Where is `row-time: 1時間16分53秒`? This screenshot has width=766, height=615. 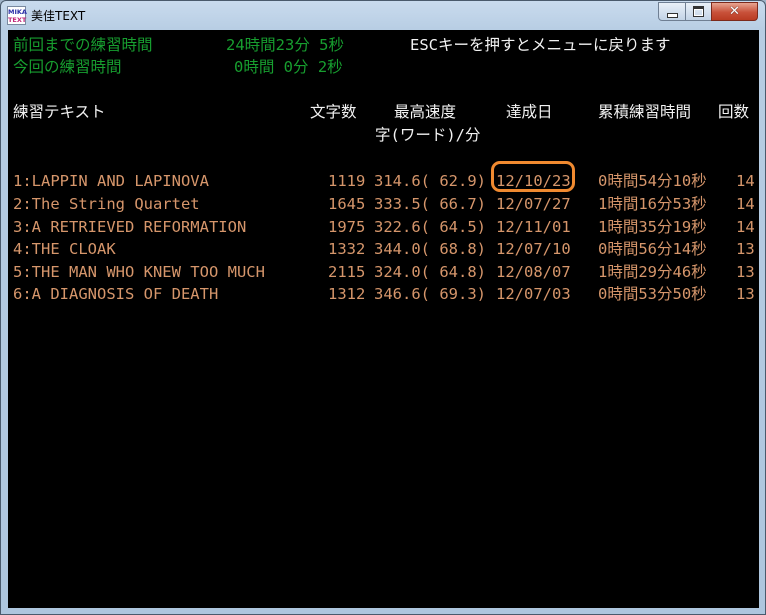
row-time: 1時間16分53秒 is located at coordinates (652, 204).